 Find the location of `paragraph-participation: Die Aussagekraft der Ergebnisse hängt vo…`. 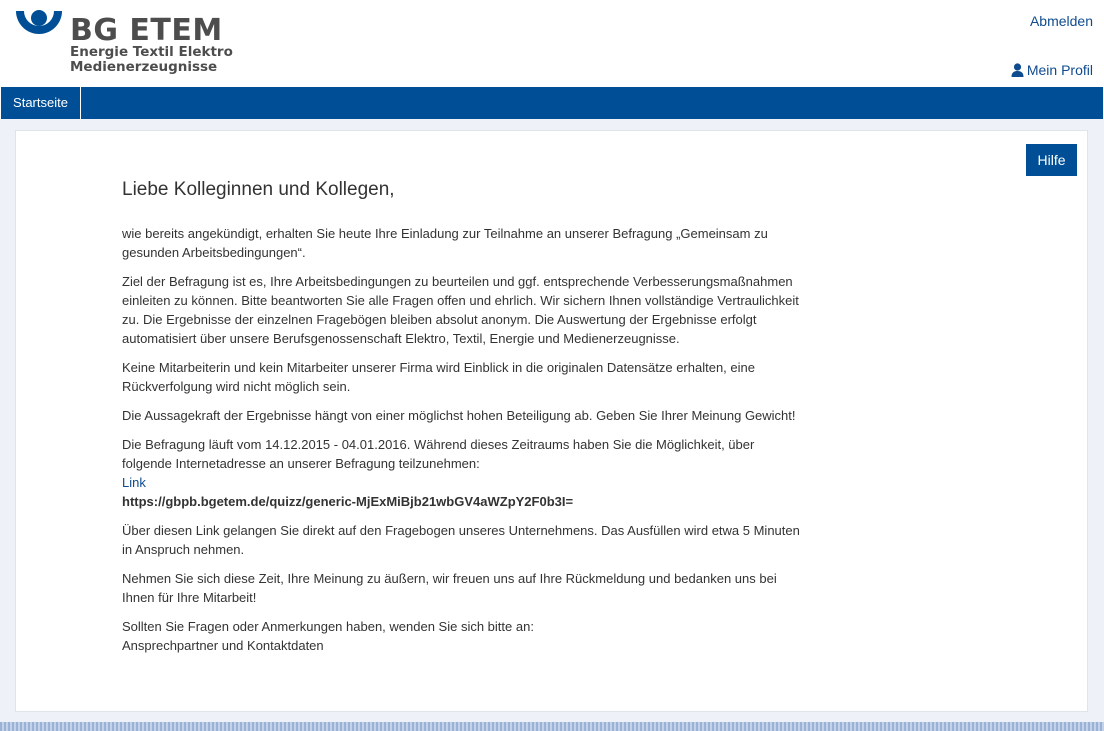

paragraph-participation: Die Aussagekraft der Ergebnisse hängt vo… is located at coordinates (459, 415).